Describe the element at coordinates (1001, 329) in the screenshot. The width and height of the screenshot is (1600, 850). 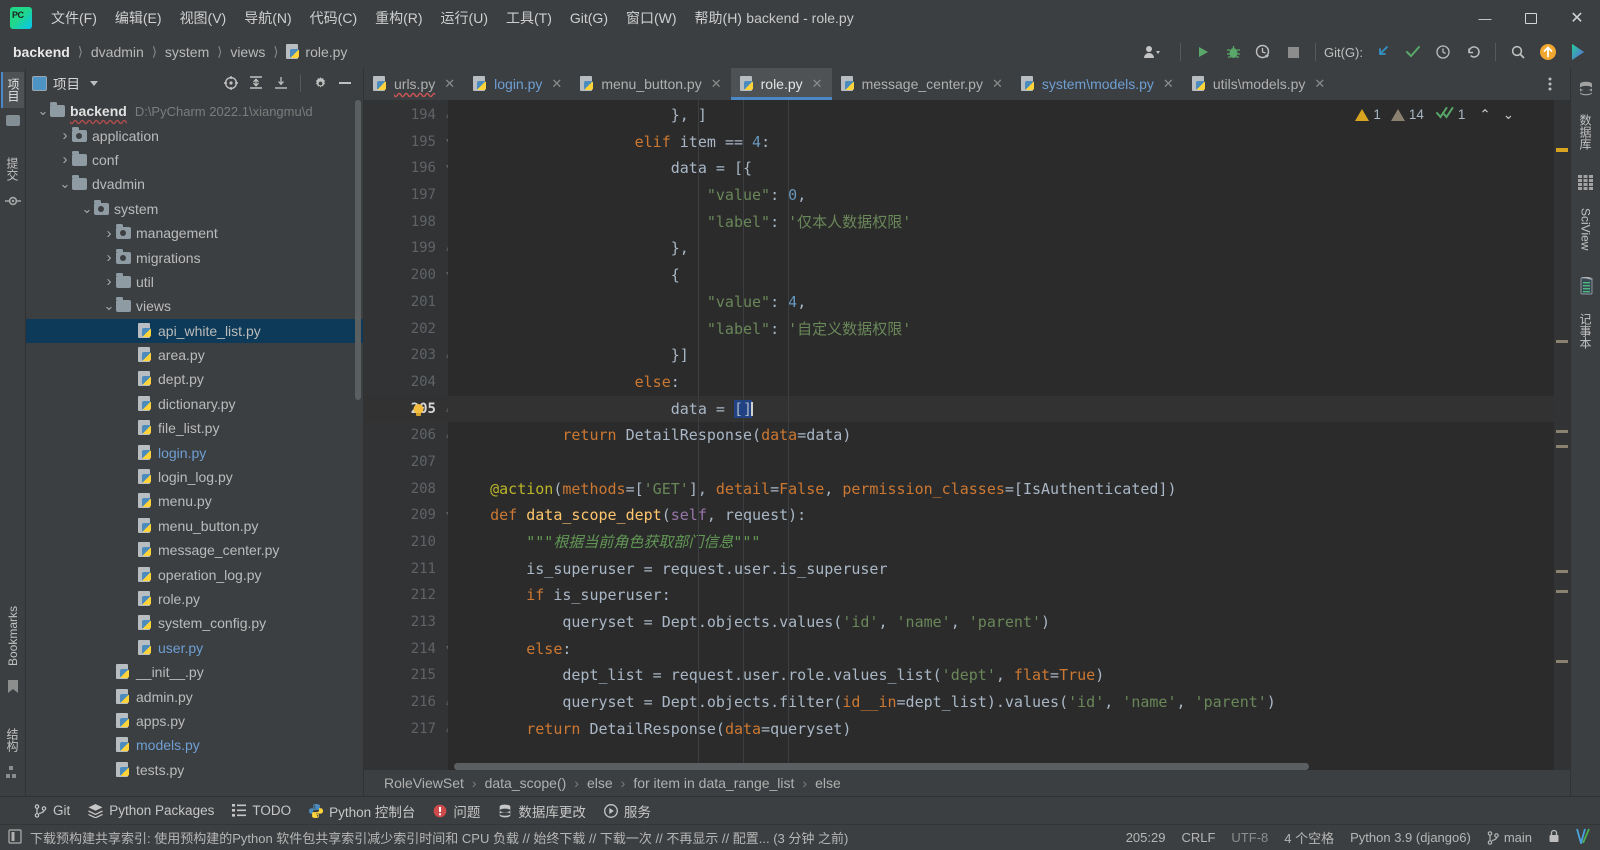
I see `code-line: "label": '自定义数据权限'` at that location.